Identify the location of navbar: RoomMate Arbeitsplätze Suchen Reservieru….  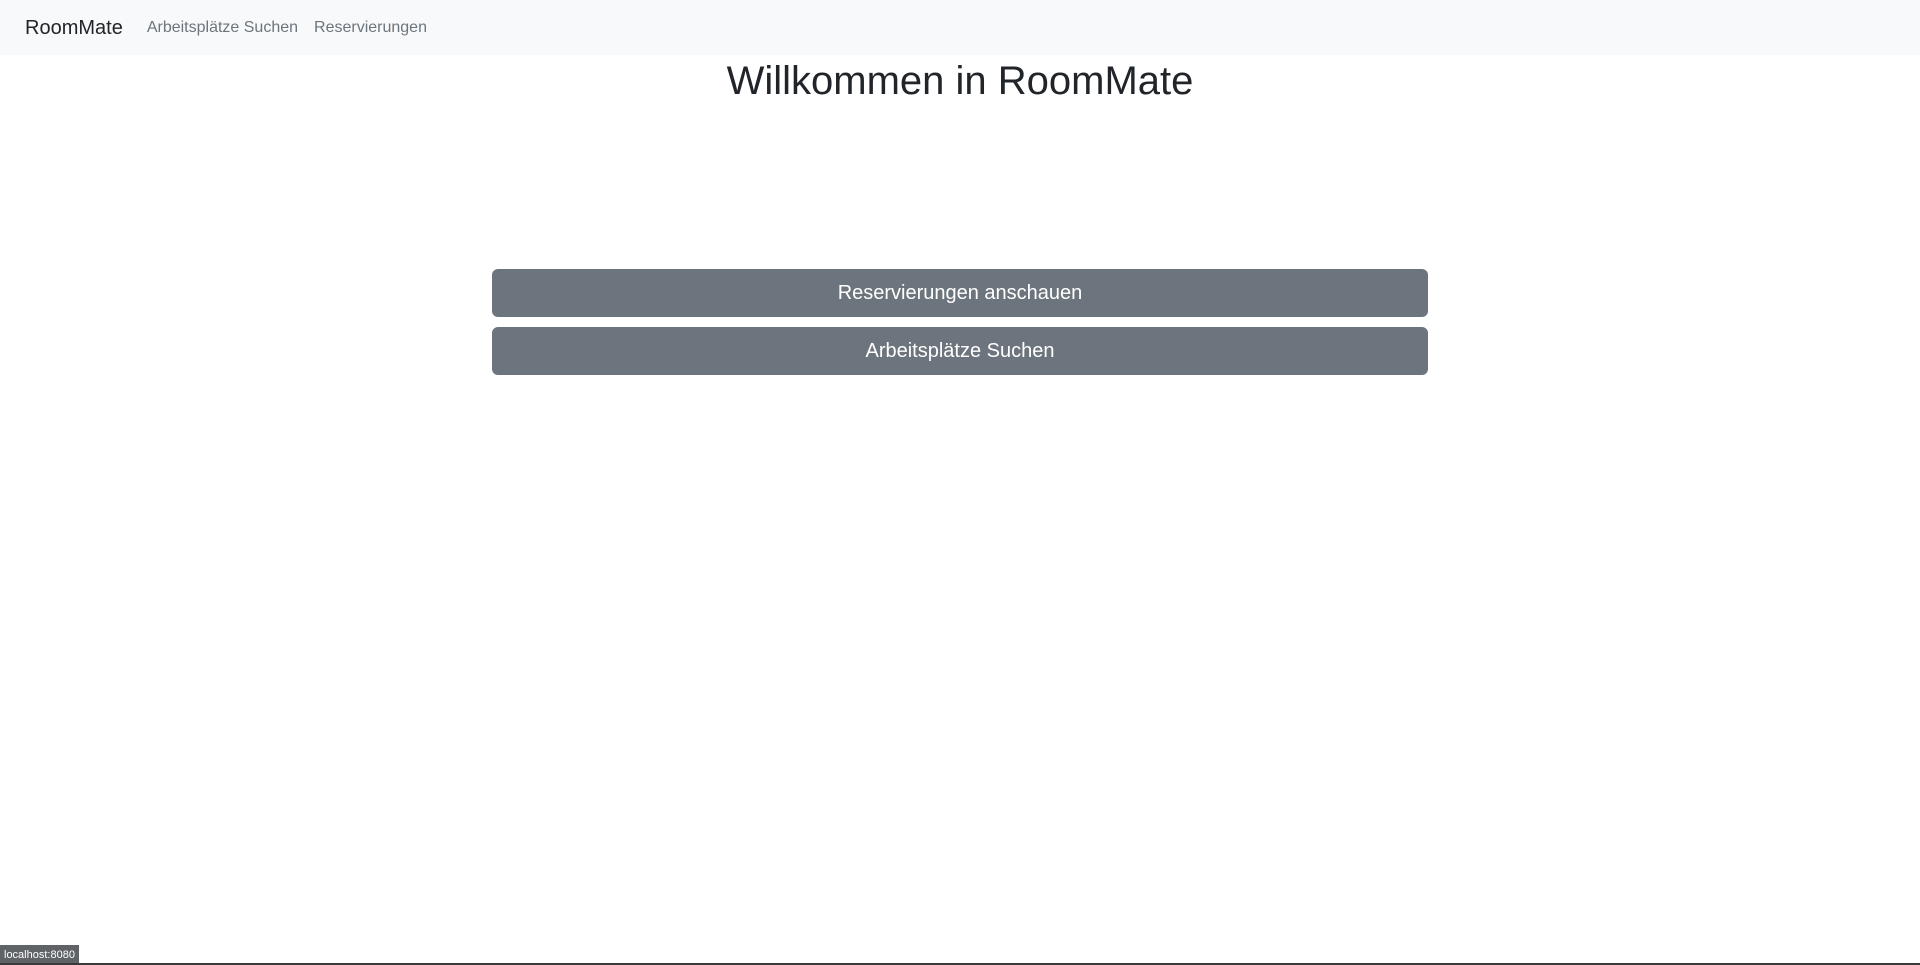
(960, 27).